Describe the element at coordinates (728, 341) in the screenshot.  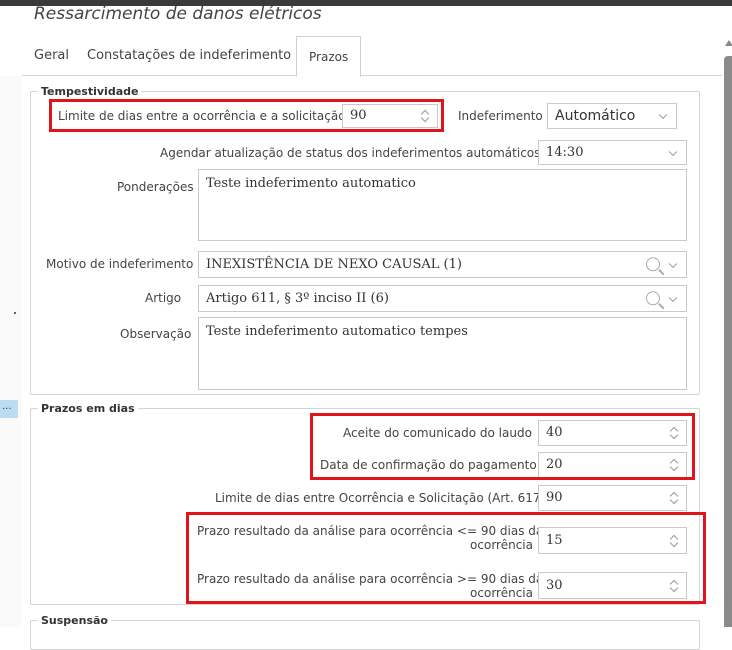
I see `scrollbar-thumb` at that location.